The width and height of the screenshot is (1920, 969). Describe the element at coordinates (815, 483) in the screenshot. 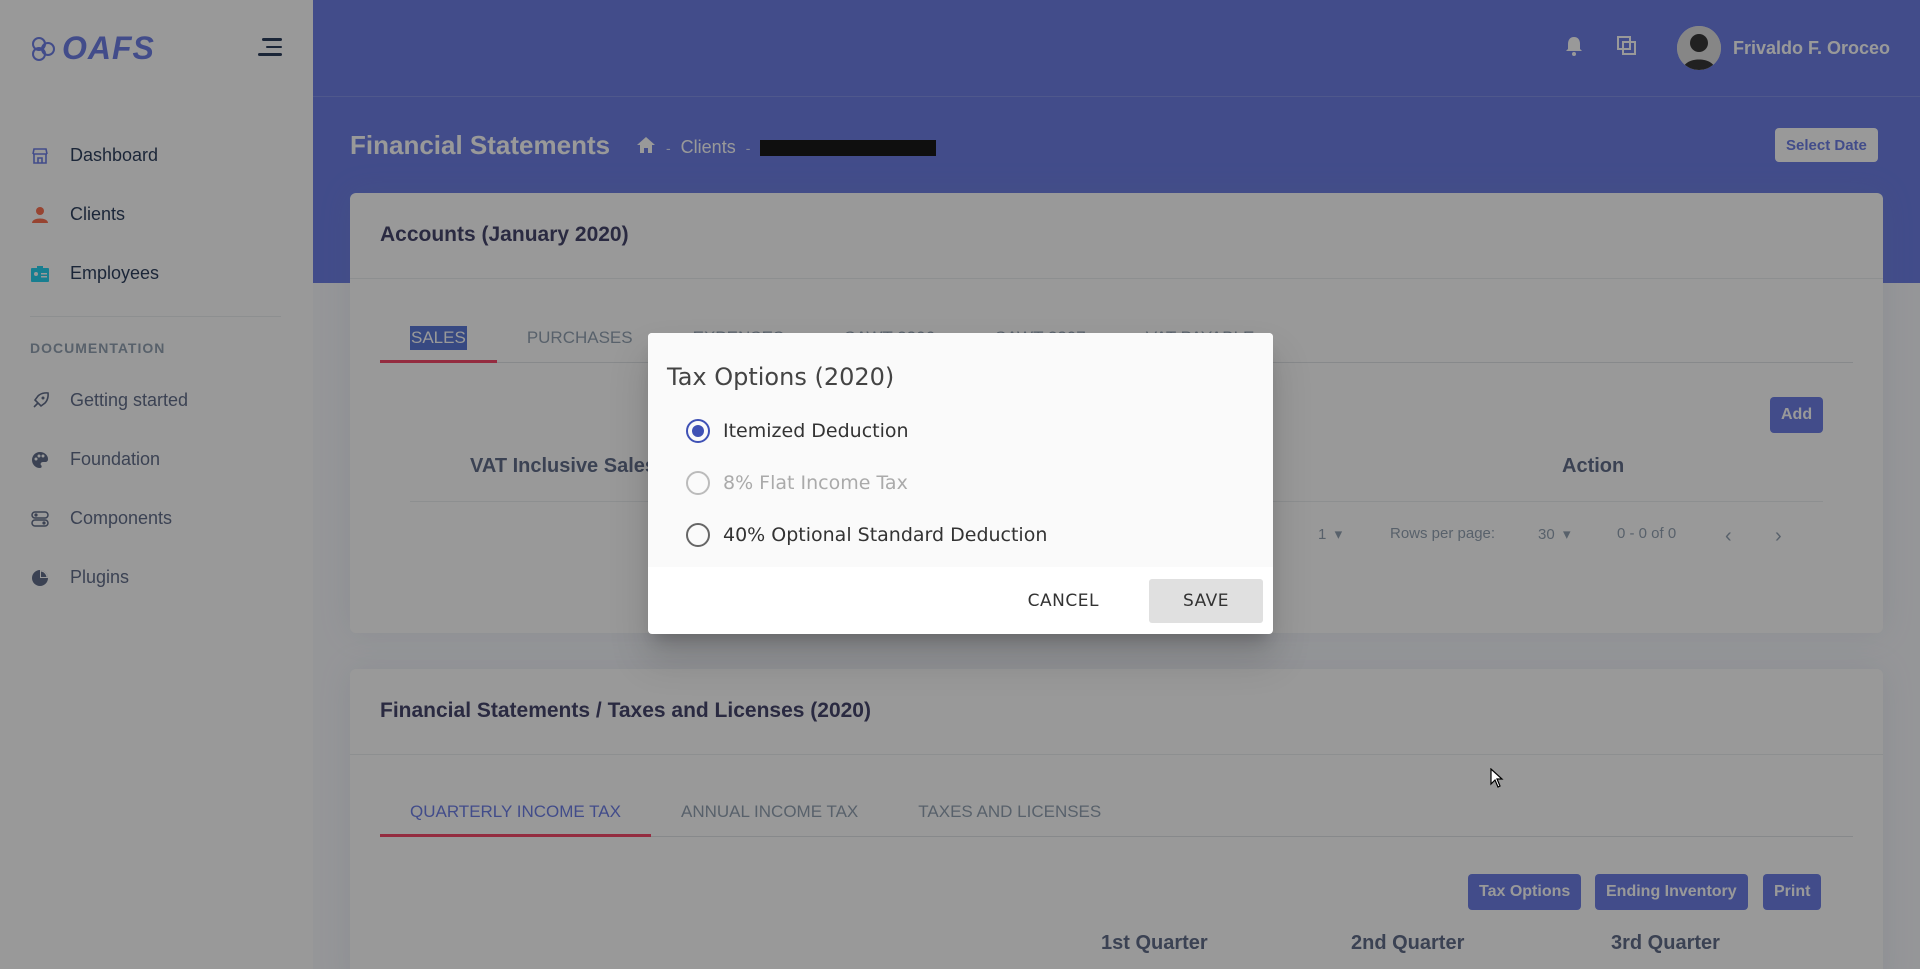

I see `option-label: 8% Flat Income Tax` at that location.